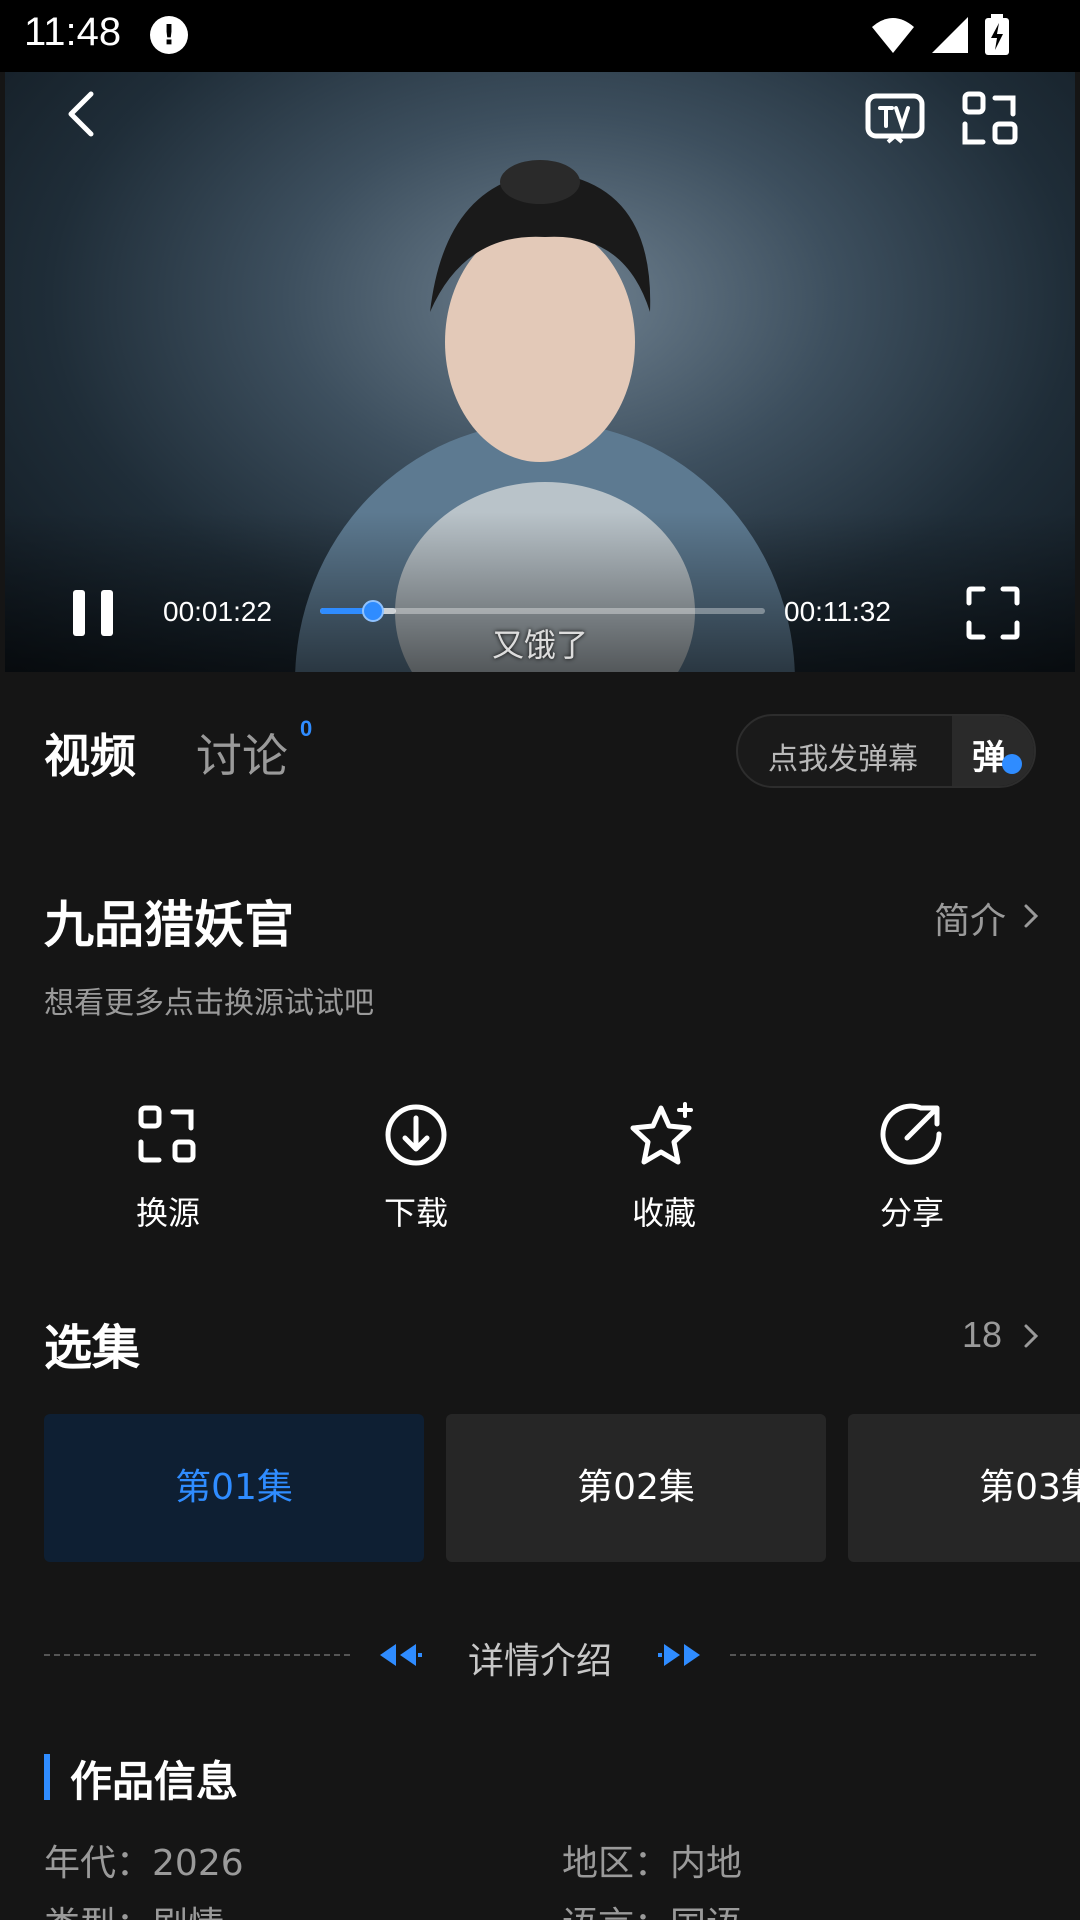  I want to click on progress-bar, so click(542, 611).